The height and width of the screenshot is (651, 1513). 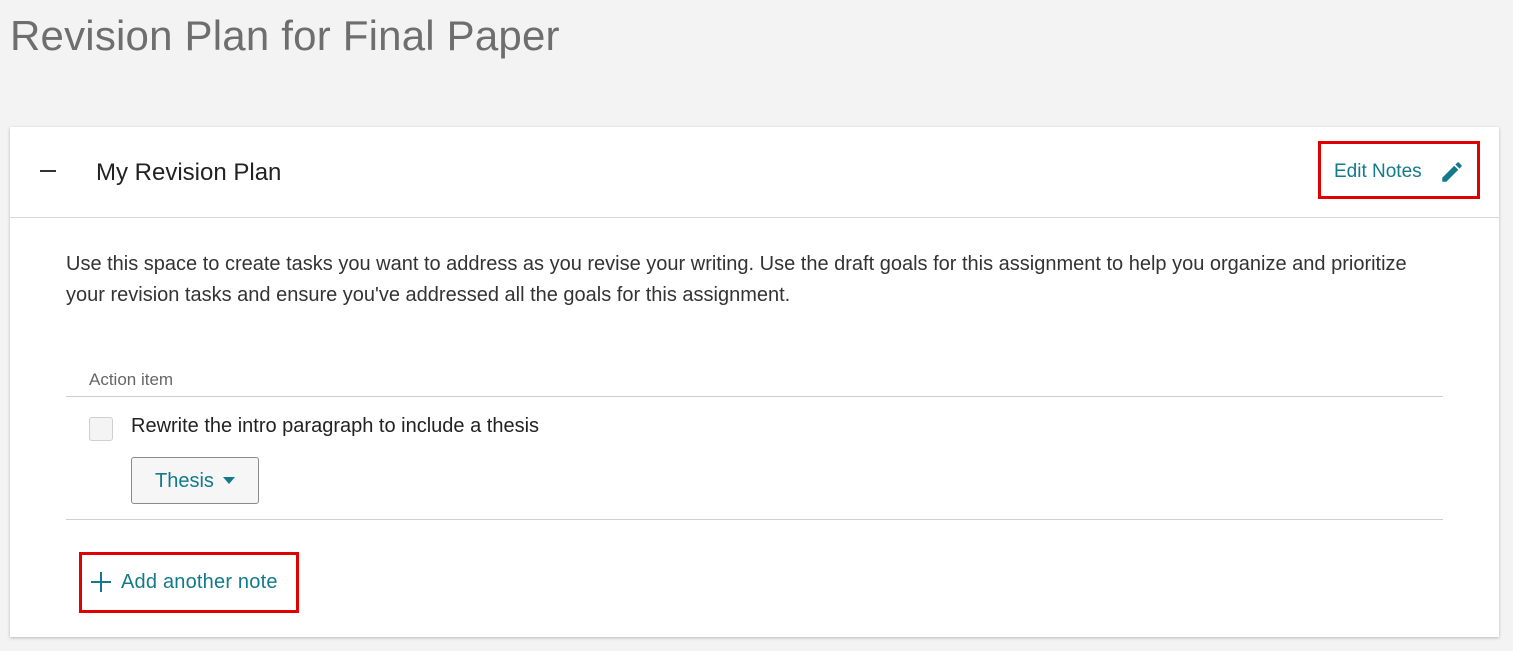 I want to click on minus-icon, so click(x=48, y=171).